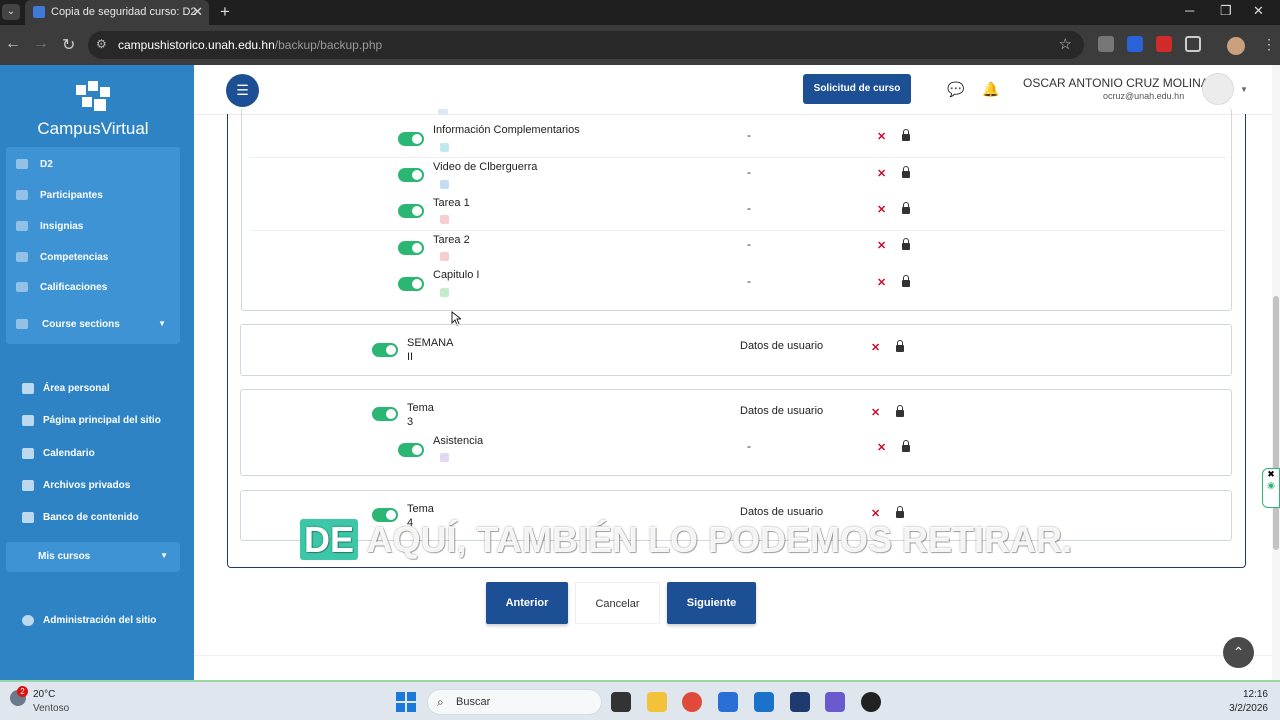  What do you see at coordinates (28, 388) in the screenshot?
I see `dashboard-icon` at bounding box center [28, 388].